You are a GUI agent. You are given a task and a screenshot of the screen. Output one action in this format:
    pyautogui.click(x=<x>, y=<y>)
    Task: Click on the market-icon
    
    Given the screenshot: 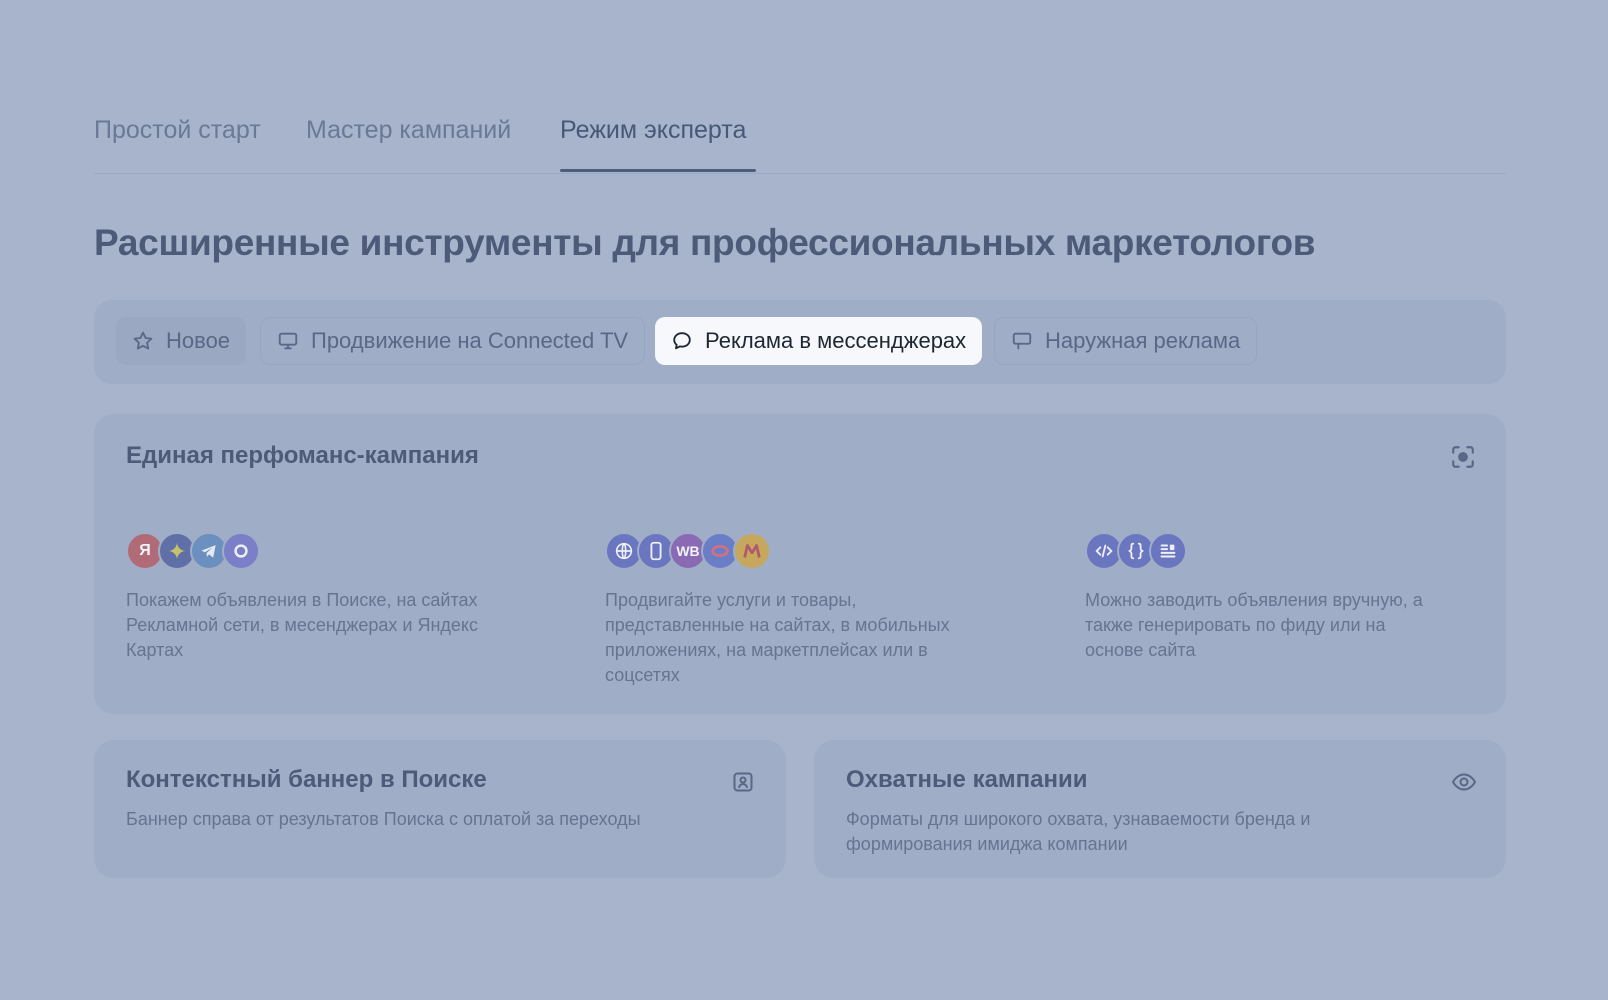 What is the action you would take?
    pyautogui.click(x=752, y=551)
    